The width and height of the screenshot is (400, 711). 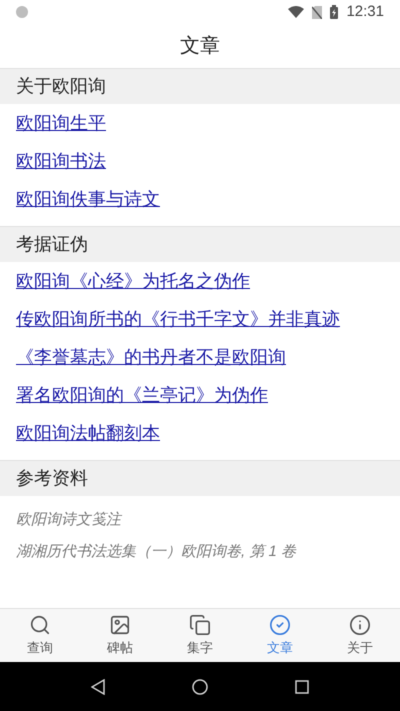 What do you see at coordinates (88, 199) in the screenshot?
I see `article-link: 欧阳询佚事与诗文` at bounding box center [88, 199].